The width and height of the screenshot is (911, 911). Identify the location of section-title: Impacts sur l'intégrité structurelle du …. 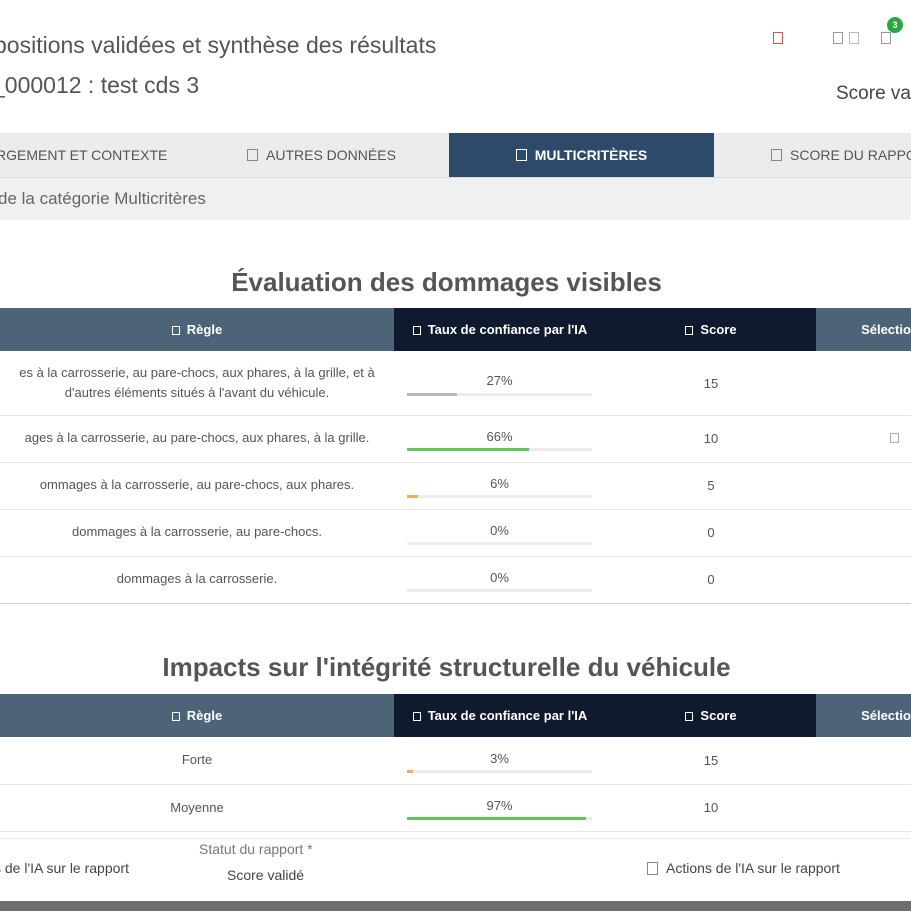
(446, 667).